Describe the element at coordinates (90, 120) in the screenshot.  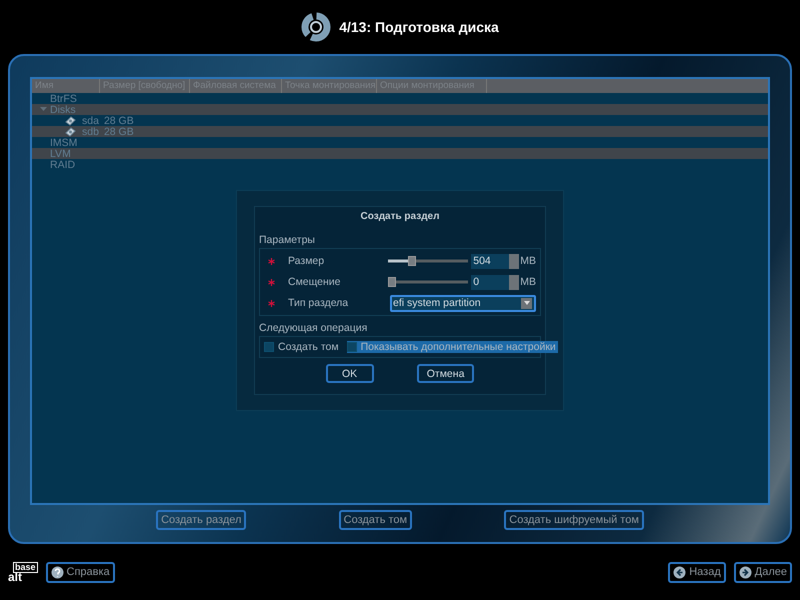
I see `tree-item-label: sda` at that location.